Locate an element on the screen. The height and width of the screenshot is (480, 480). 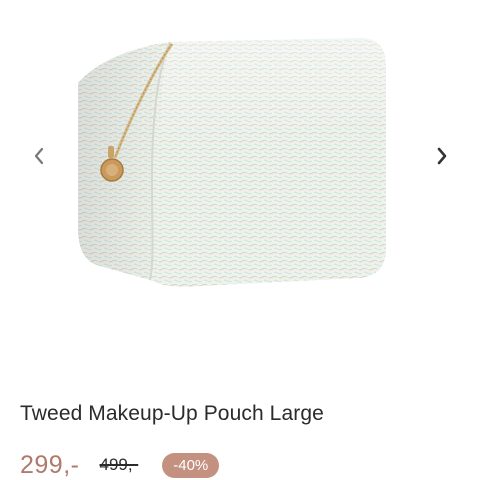
previous-image-button is located at coordinates (39, 156).